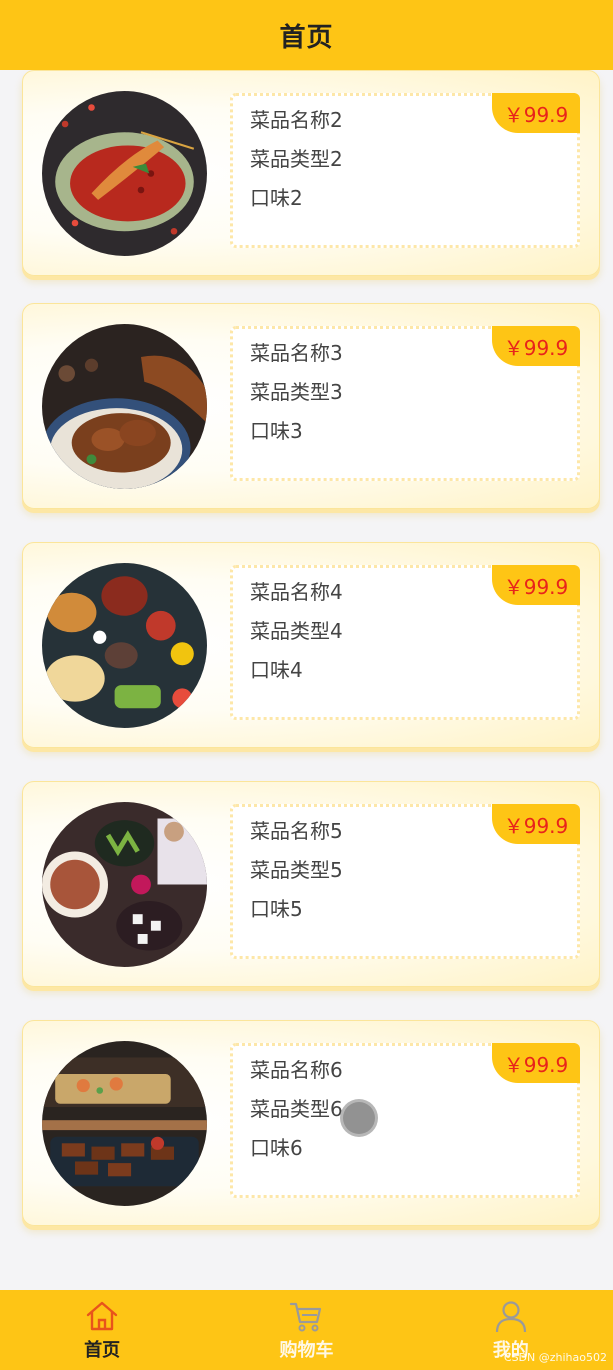 Image resolution: width=613 pixels, height=1370 pixels. Describe the element at coordinates (306, 37) in the screenshot. I see `page-title: 首页` at that location.